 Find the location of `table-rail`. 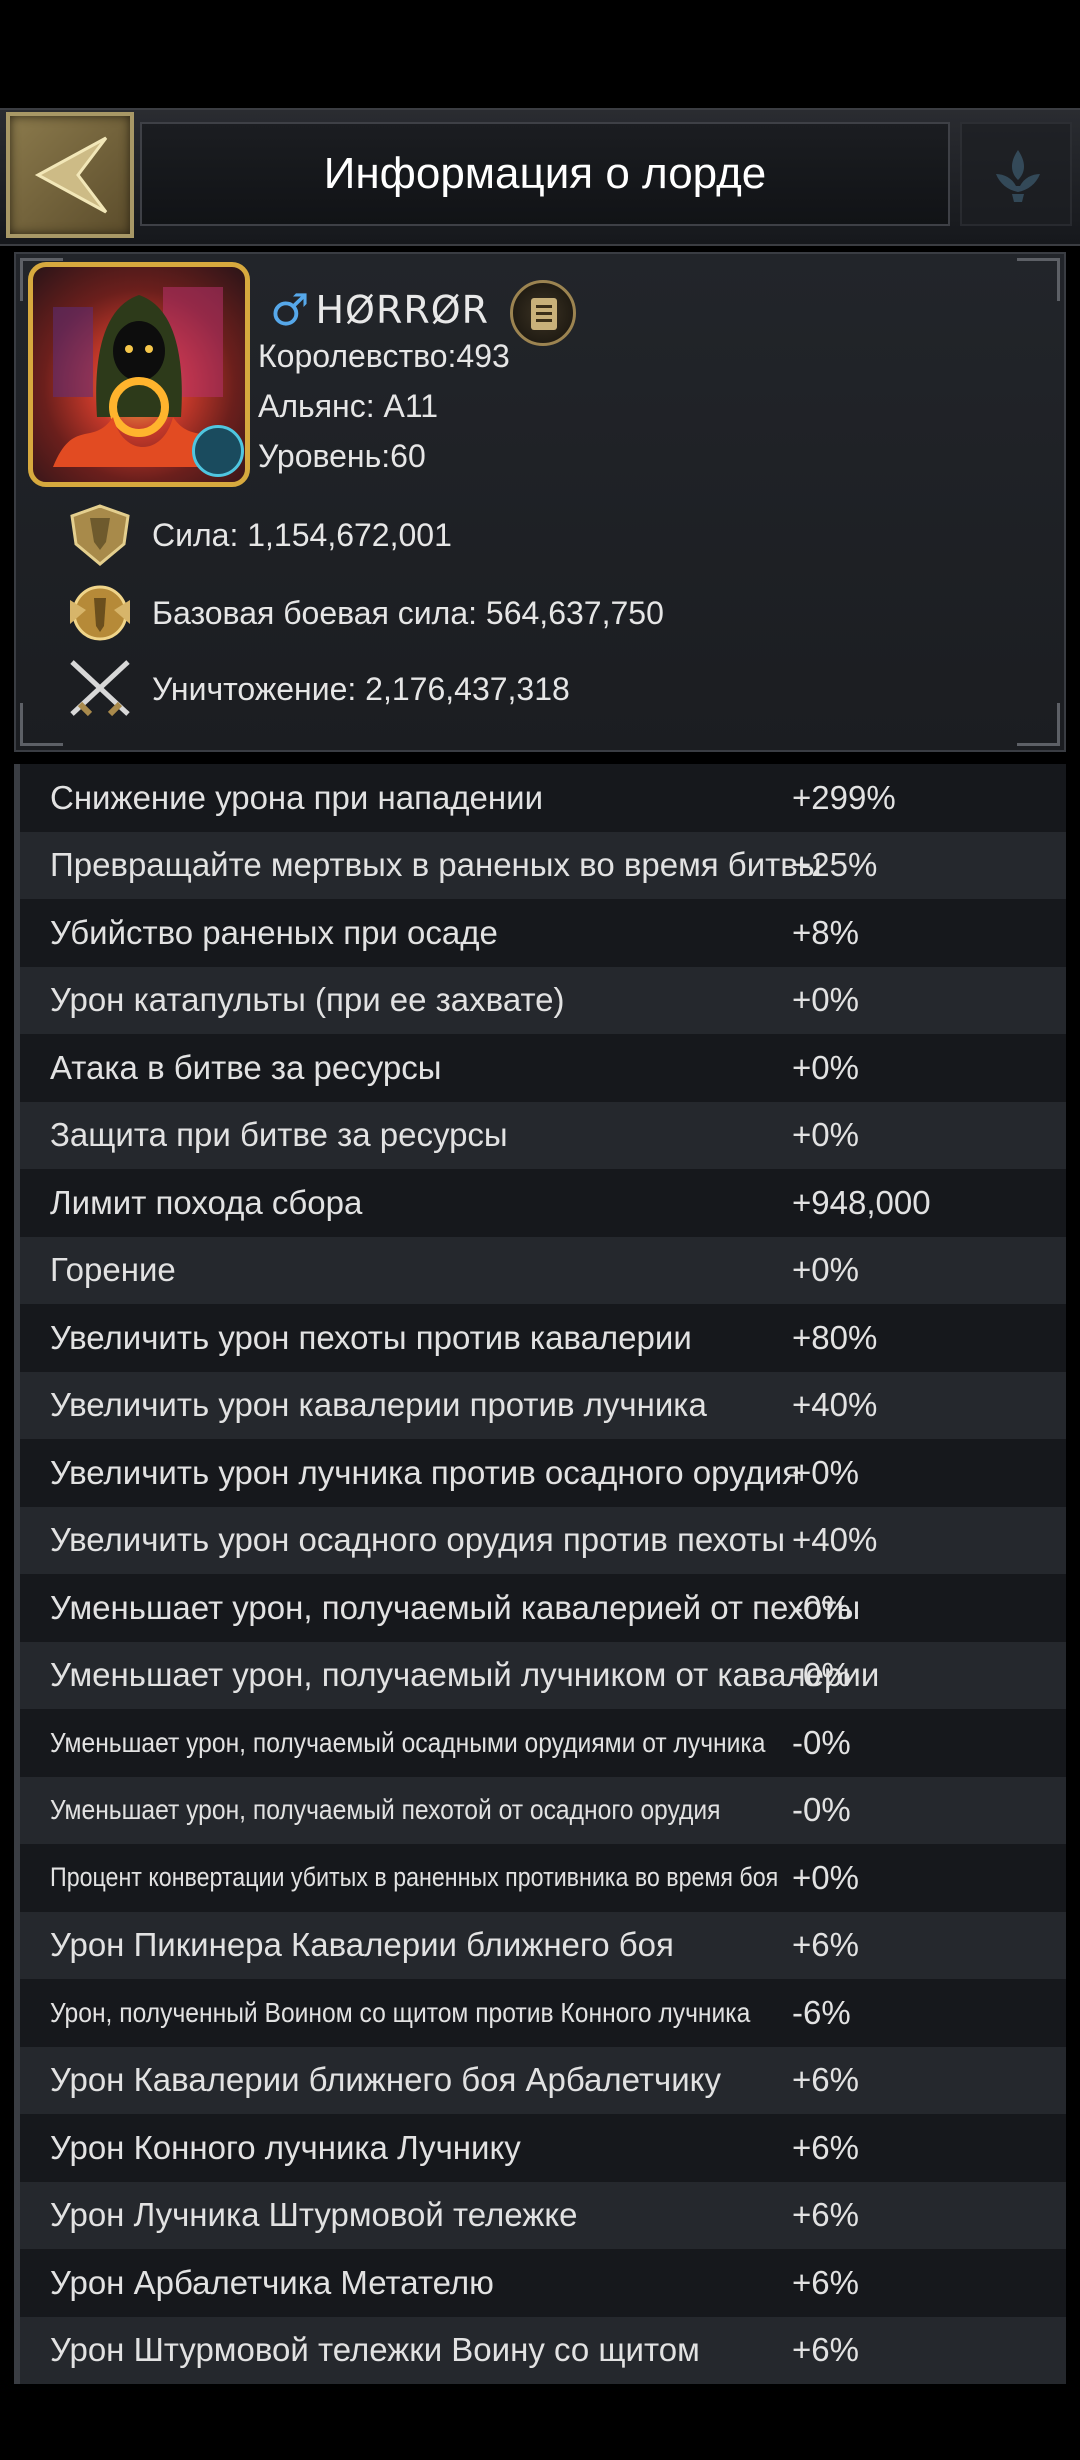

table-rail is located at coordinates (17, 1574).